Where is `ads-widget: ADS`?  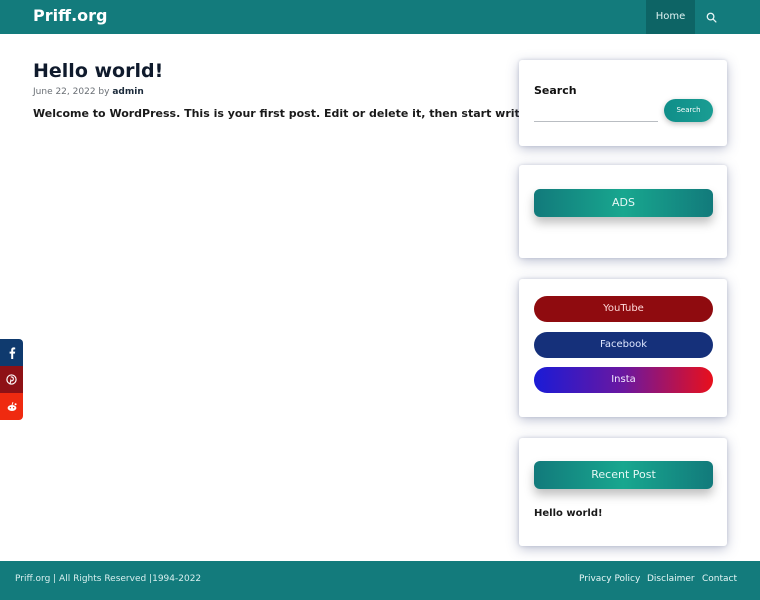
ads-widget: ADS is located at coordinates (623, 211).